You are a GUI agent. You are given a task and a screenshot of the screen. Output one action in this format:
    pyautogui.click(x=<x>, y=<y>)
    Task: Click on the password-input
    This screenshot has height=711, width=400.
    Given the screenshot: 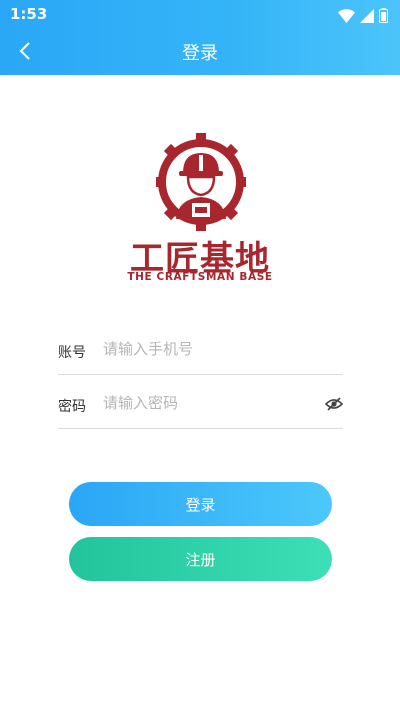 What is the action you would take?
    pyautogui.click(x=210, y=403)
    